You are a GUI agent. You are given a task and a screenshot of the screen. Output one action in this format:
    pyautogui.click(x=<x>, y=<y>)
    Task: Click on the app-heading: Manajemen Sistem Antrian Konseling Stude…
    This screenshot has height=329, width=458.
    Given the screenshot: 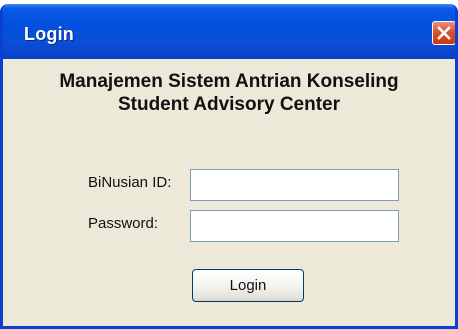 What is the action you would take?
    pyautogui.click(x=229, y=93)
    